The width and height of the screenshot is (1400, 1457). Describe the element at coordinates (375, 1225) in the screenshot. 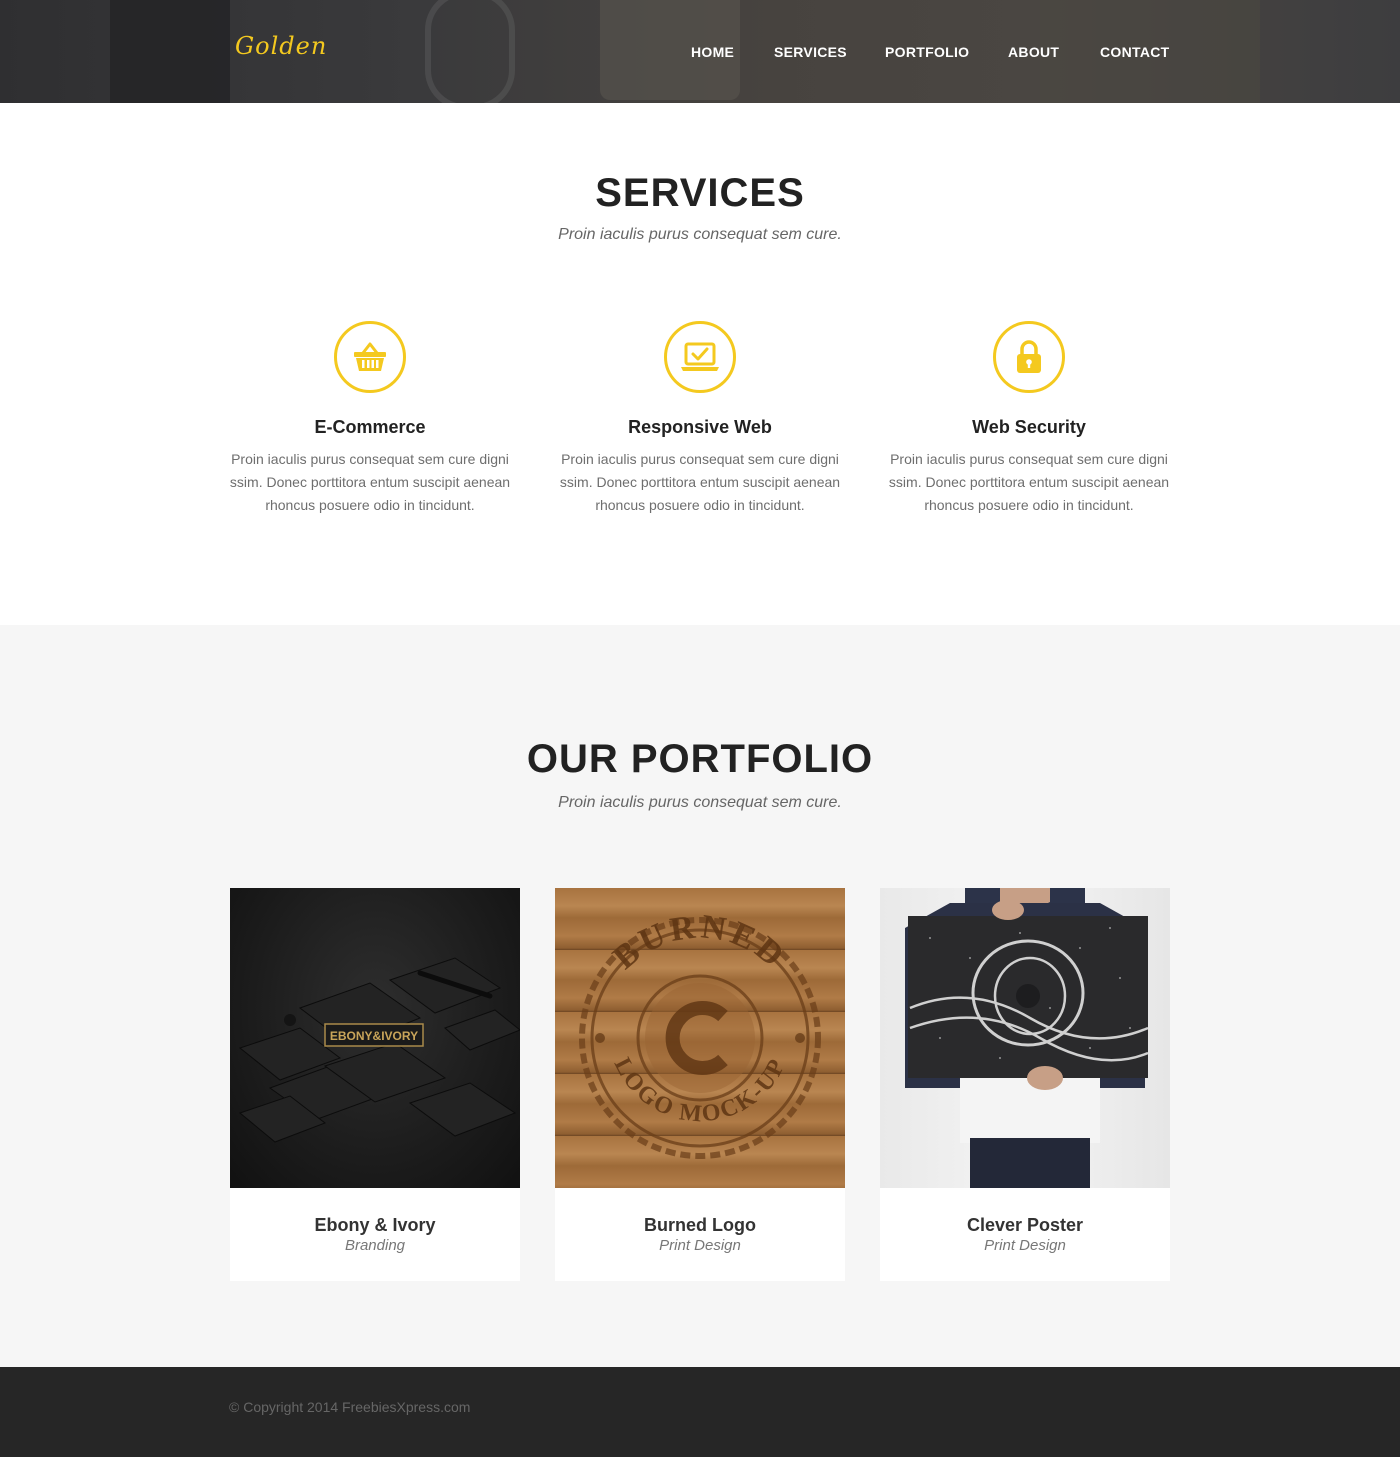

I see `portfolio-item-title: Ebony & Ivory` at that location.